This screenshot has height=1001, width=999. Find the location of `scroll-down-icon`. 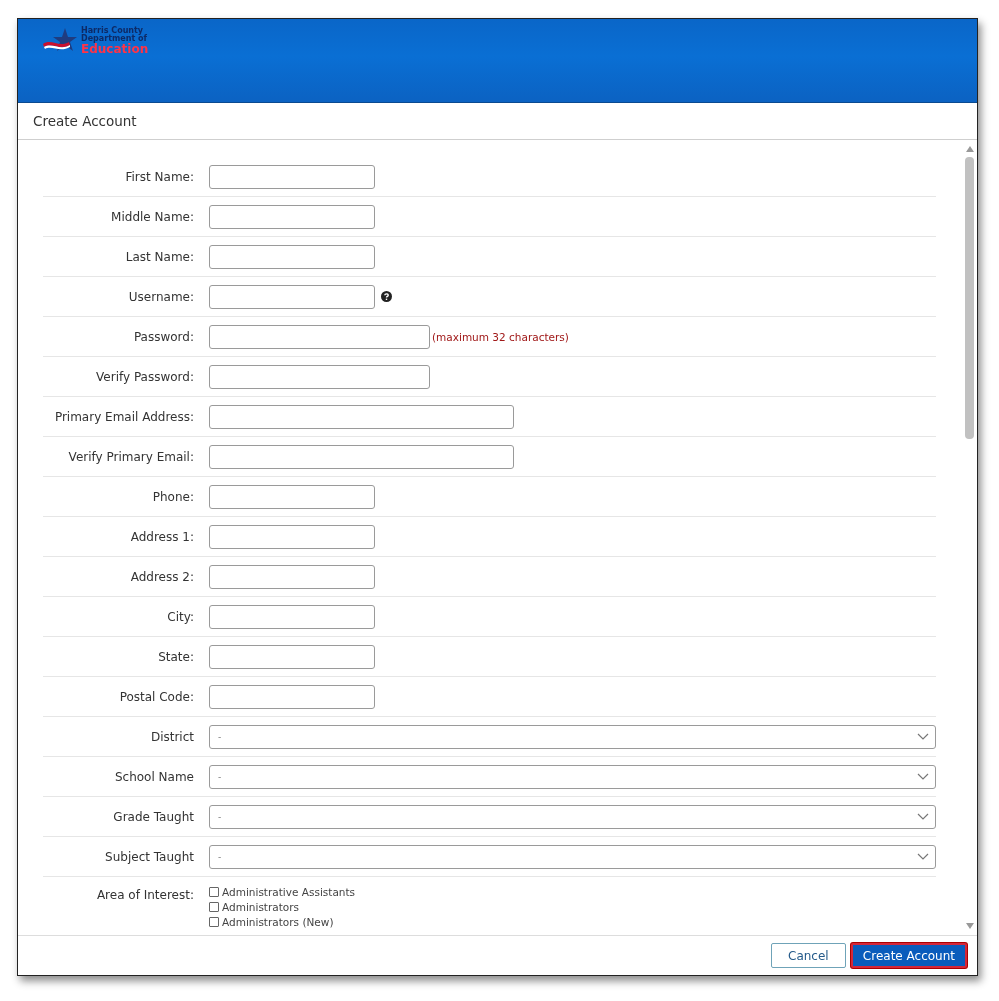

scroll-down-icon is located at coordinates (969, 926).